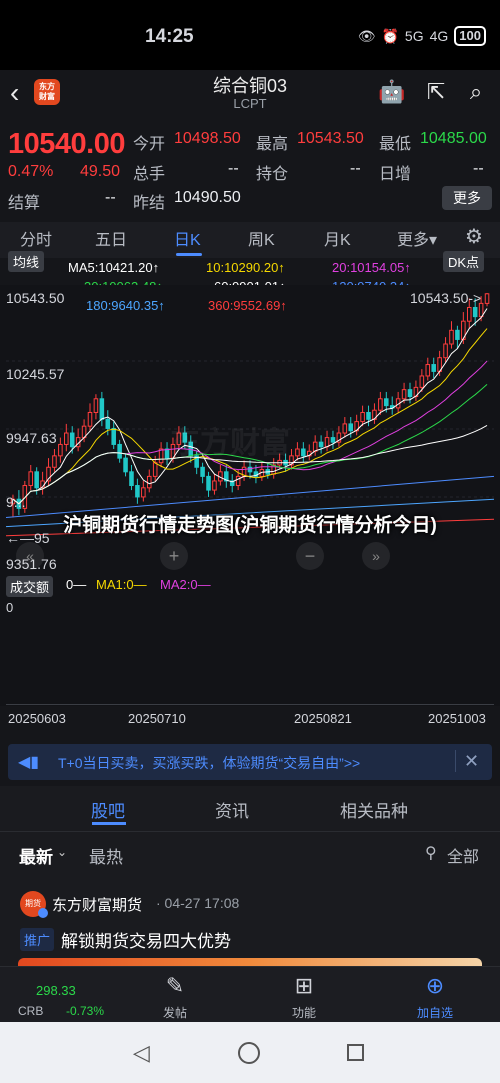  I want to click on tab-related: 相关品种, so click(374, 809).